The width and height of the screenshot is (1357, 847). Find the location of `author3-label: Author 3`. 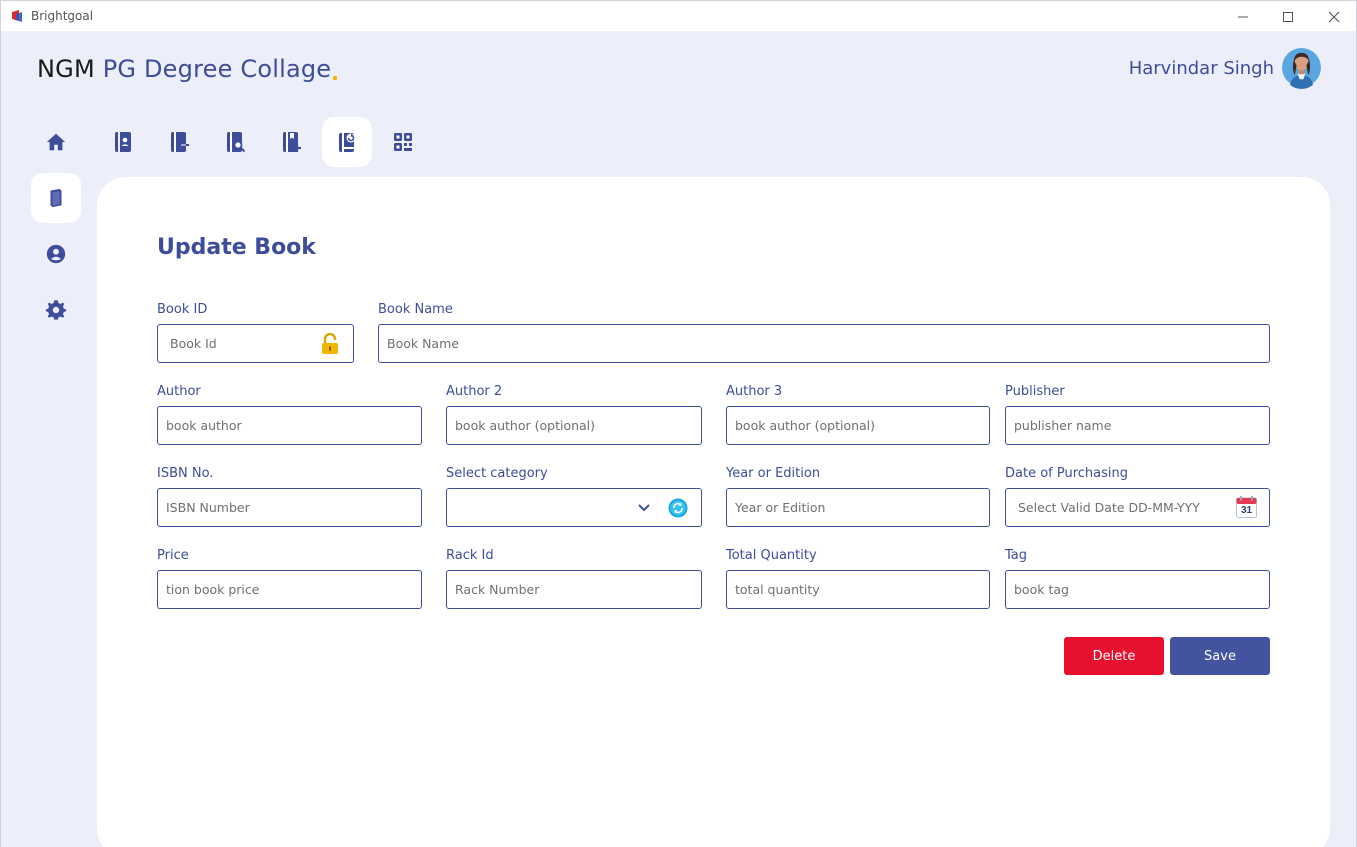

author3-label: Author 3 is located at coordinates (754, 391).